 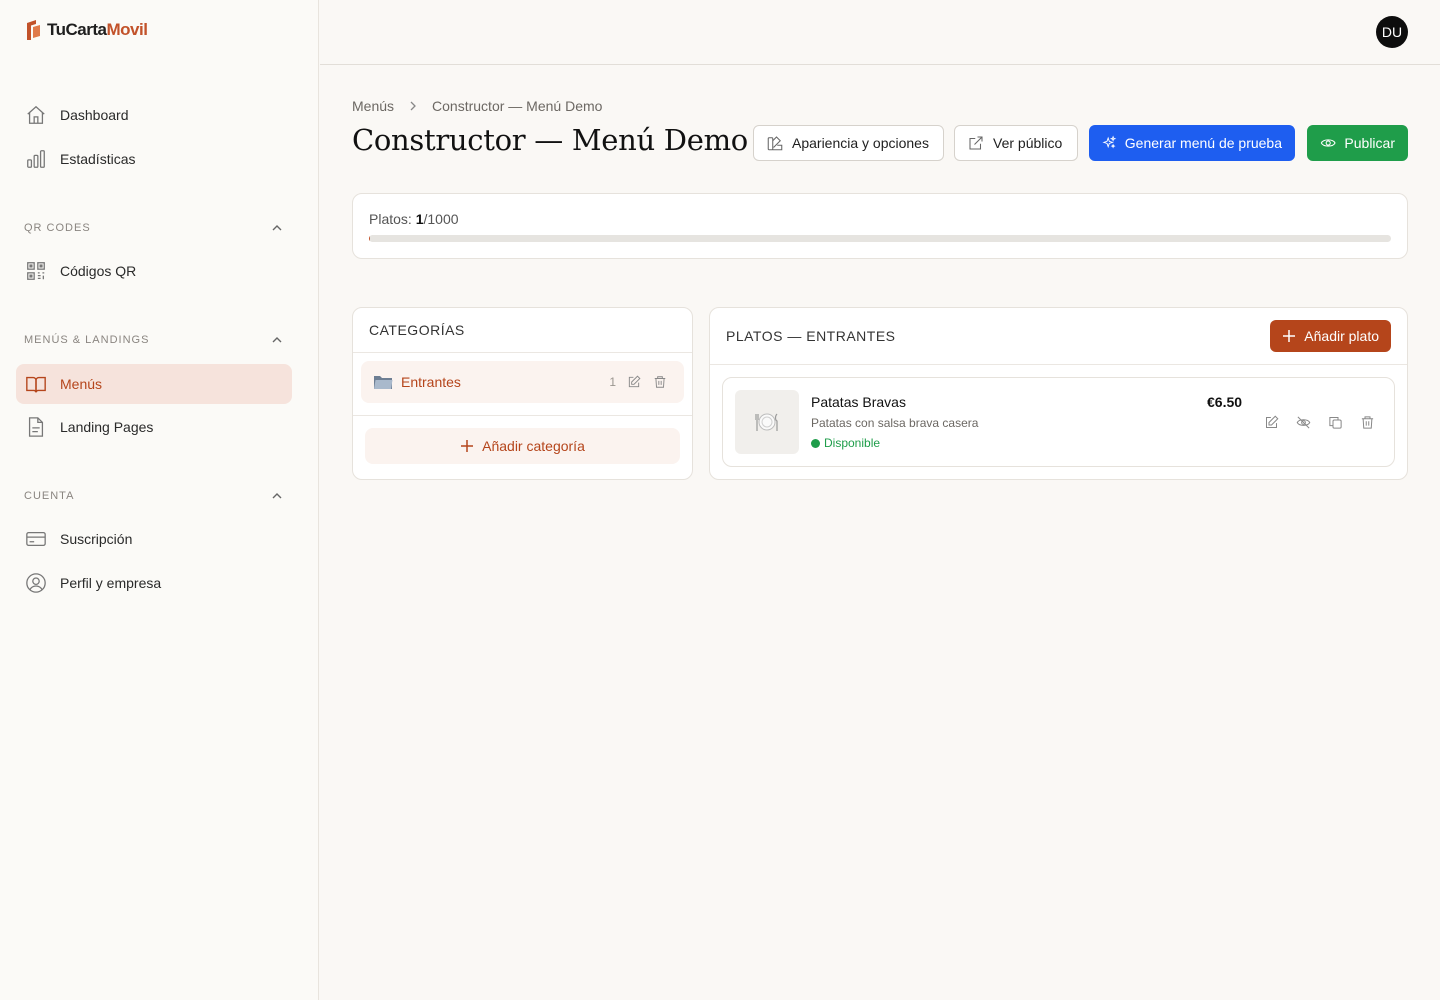 What do you see at coordinates (852, 443) in the screenshot?
I see `status-label: Disponible` at bounding box center [852, 443].